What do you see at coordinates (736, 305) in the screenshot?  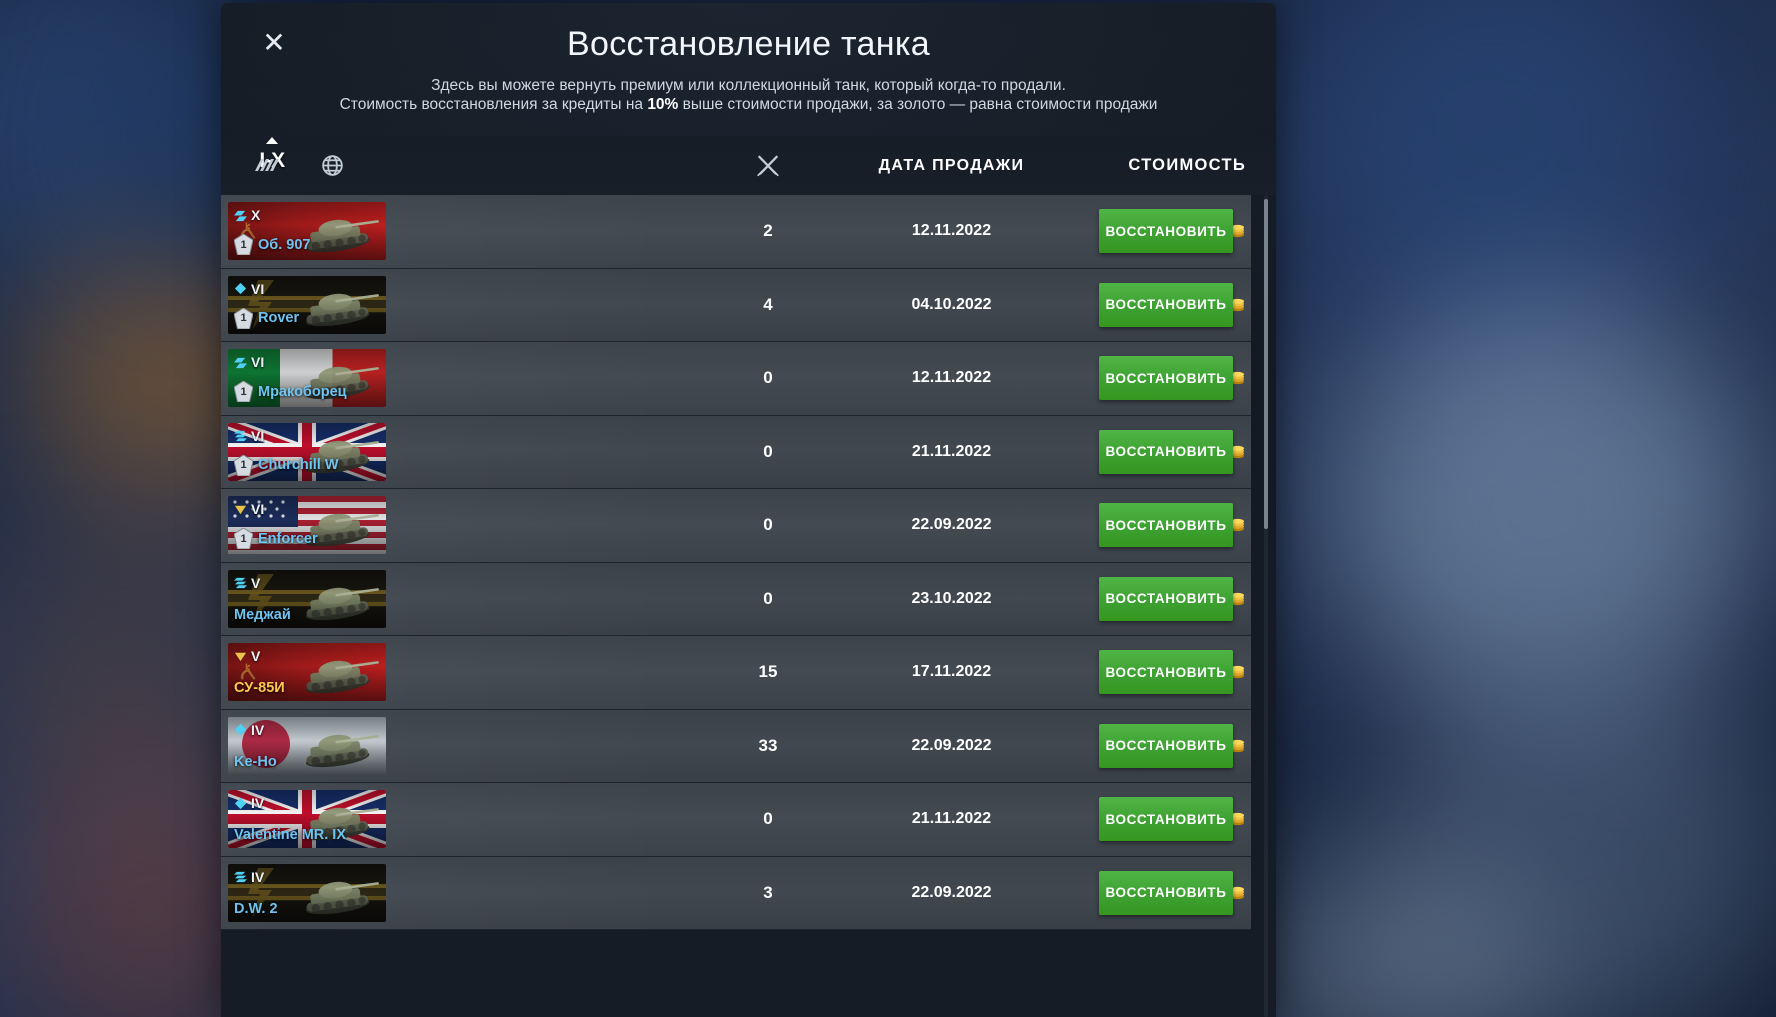 I see `table-row: VI1Rover404.10.2022500ВОССТАНОВИТЬ` at bounding box center [736, 305].